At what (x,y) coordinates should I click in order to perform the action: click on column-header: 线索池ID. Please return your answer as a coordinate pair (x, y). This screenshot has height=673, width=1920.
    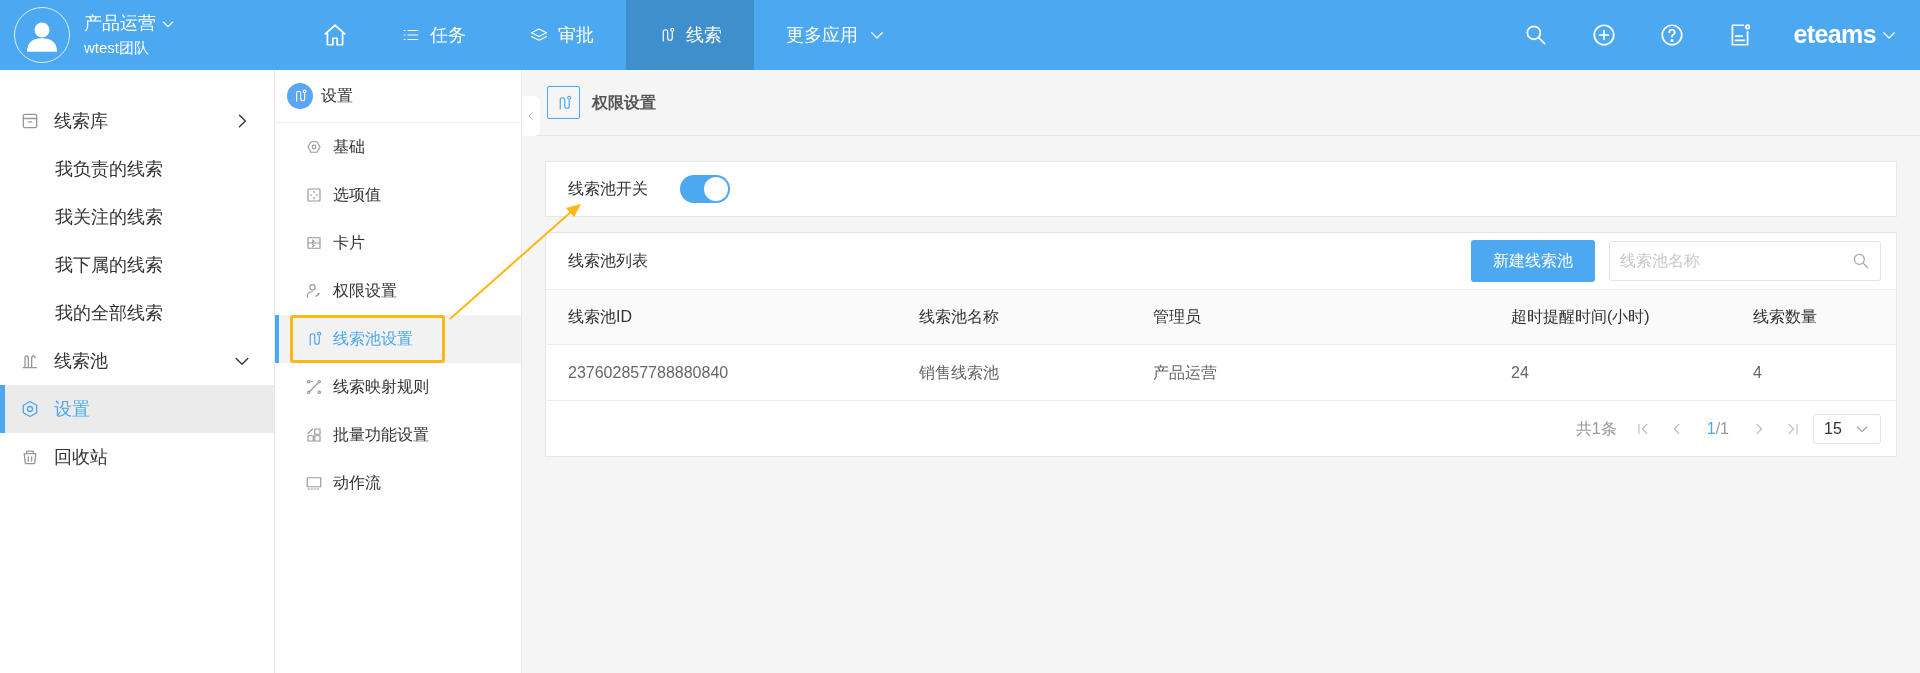
    Looking at the image, I should click on (600, 317).